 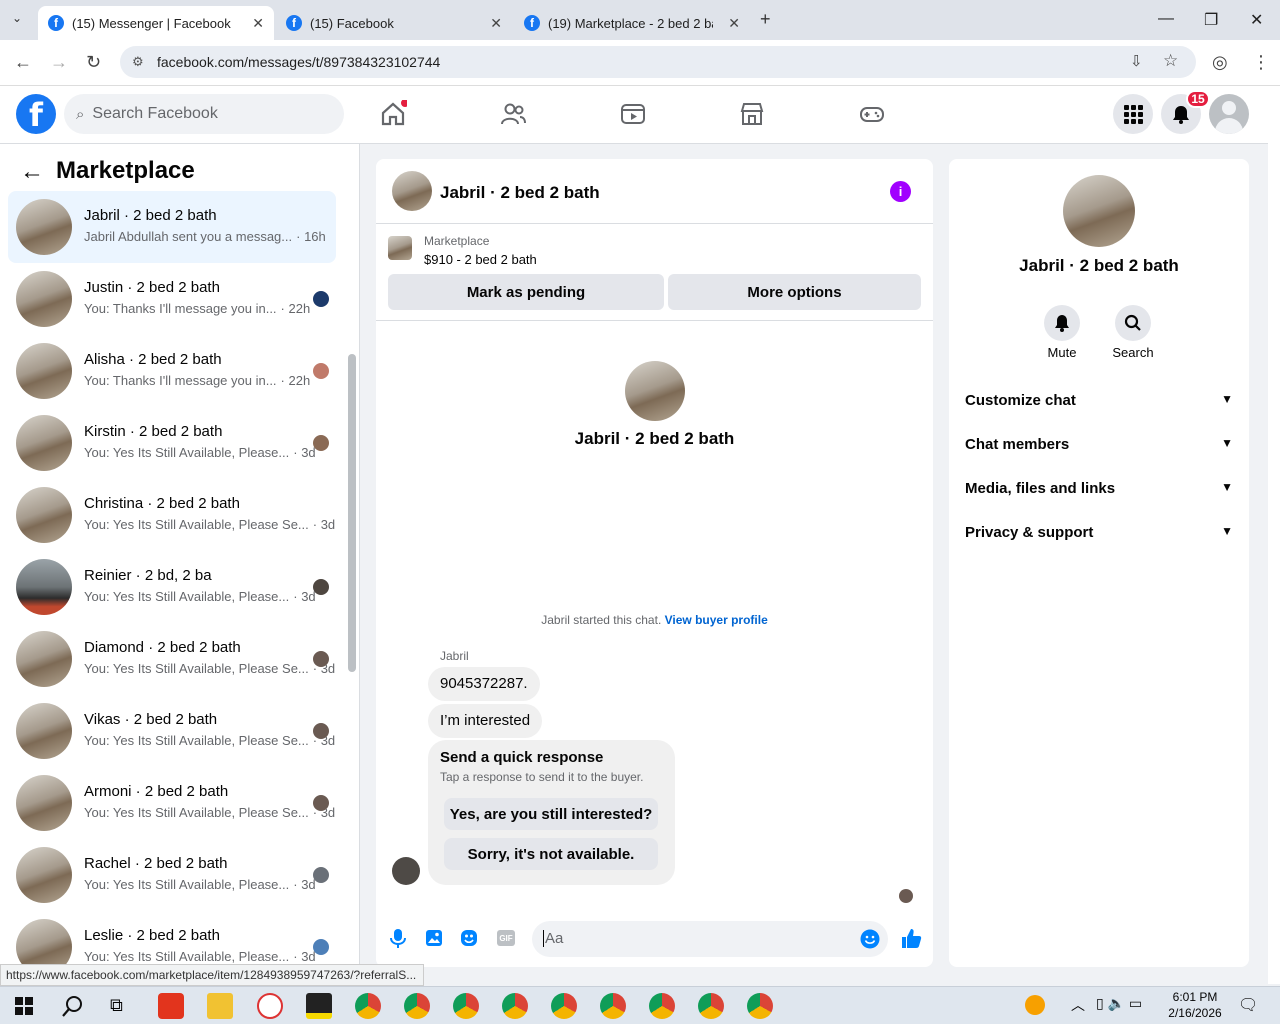 I want to click on message-bubble: I’m interested, so click(x=485, y=721).